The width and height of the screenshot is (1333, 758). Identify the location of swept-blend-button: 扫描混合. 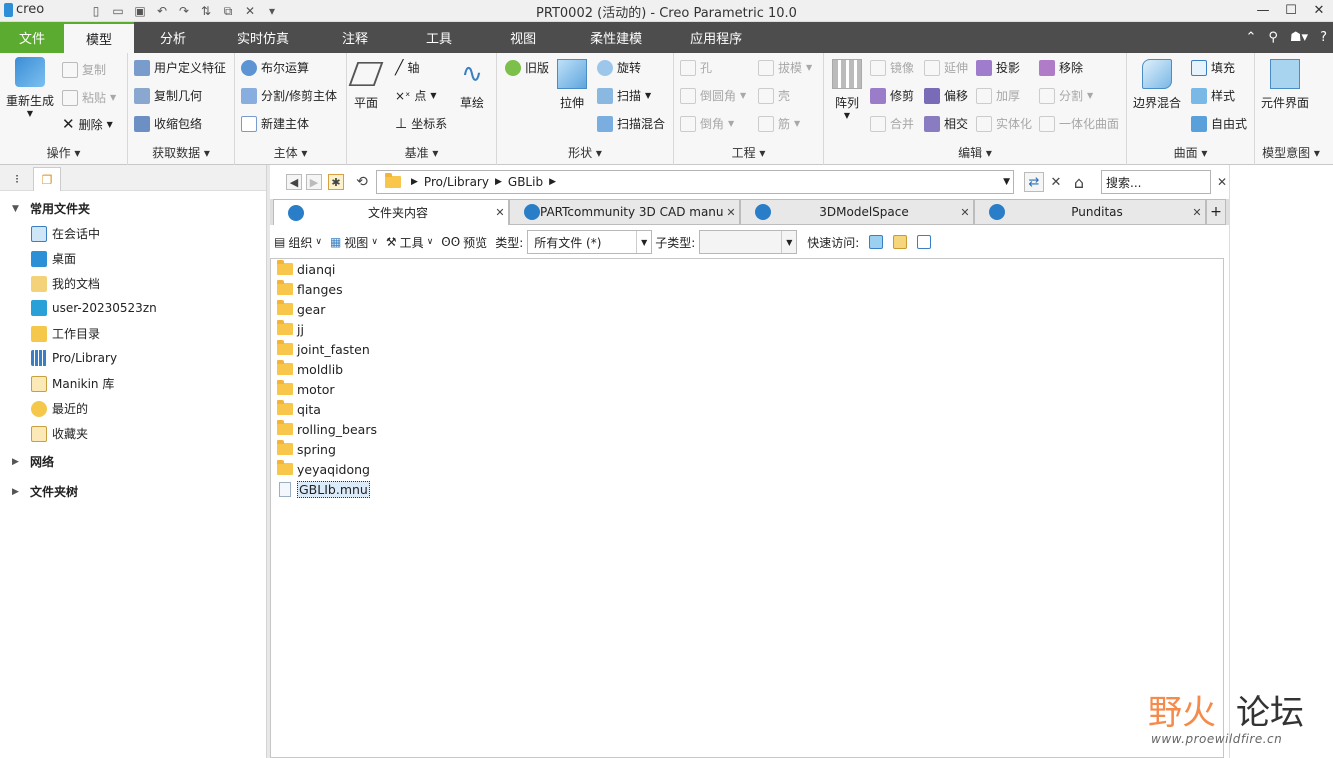
(631, 123).